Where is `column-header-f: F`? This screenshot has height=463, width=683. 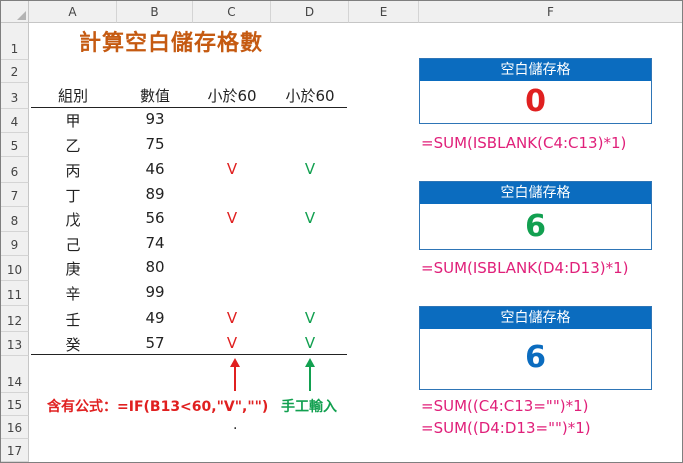 column-header-f: F is located at coordinates (550, 12).